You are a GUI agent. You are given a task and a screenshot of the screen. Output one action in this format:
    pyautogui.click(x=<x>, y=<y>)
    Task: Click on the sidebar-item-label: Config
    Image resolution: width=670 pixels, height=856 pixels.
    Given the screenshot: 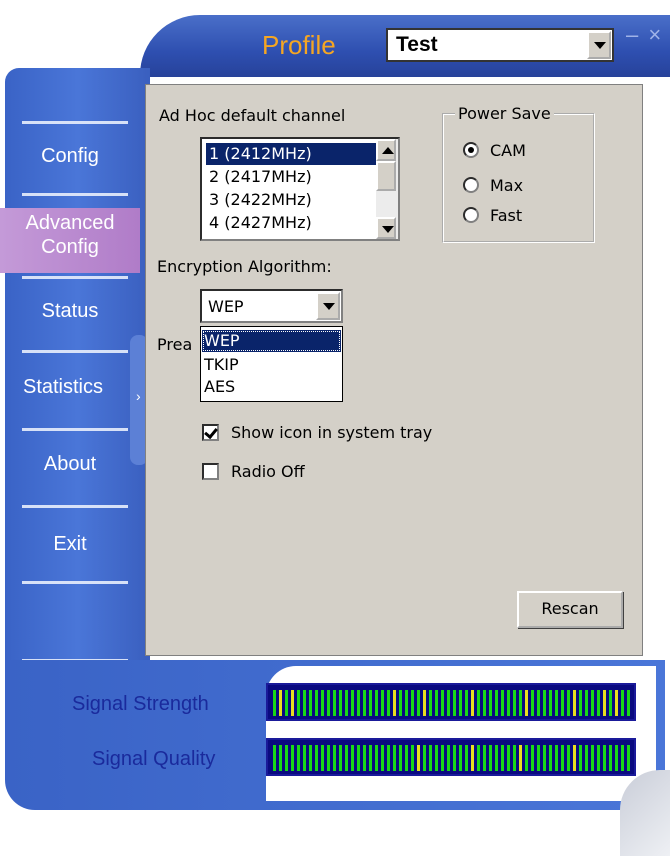 What is the action you would take?
    pyautogui.click(x=70, y=247)
    